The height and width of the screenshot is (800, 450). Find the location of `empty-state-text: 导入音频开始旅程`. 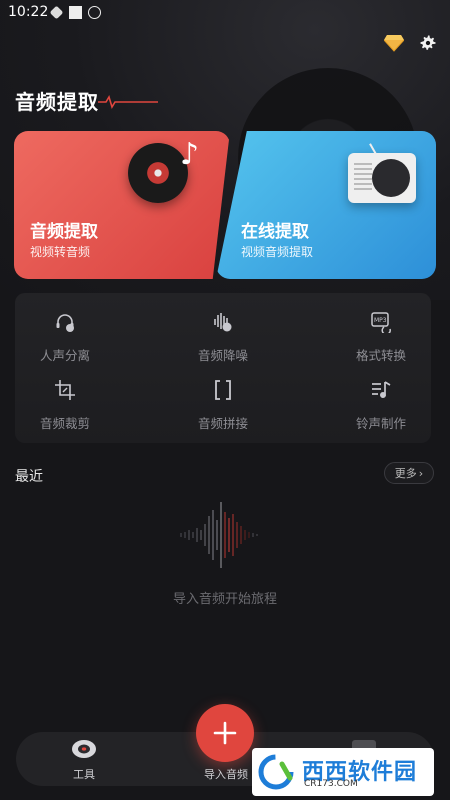

empty-state-text: 导入音频开始旅程 is located at coordinates (224, 599).